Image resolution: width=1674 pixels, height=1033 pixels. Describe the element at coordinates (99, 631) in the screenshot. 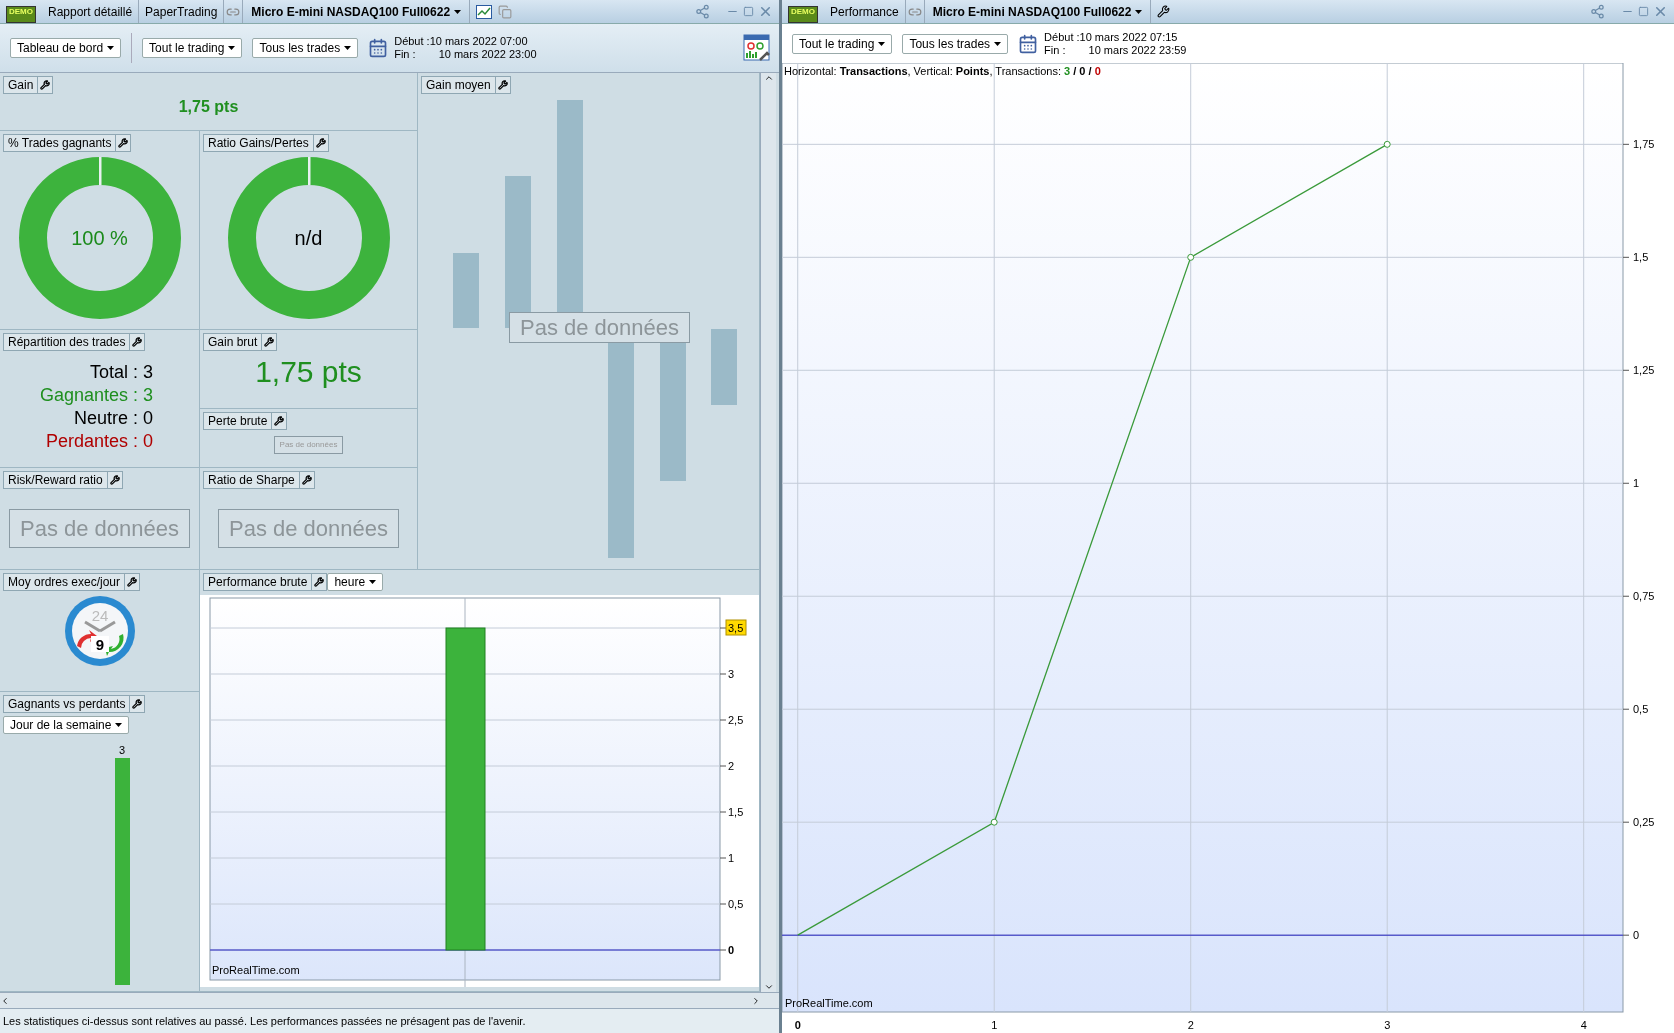

I see `clock-icon: 24 9` at that location.